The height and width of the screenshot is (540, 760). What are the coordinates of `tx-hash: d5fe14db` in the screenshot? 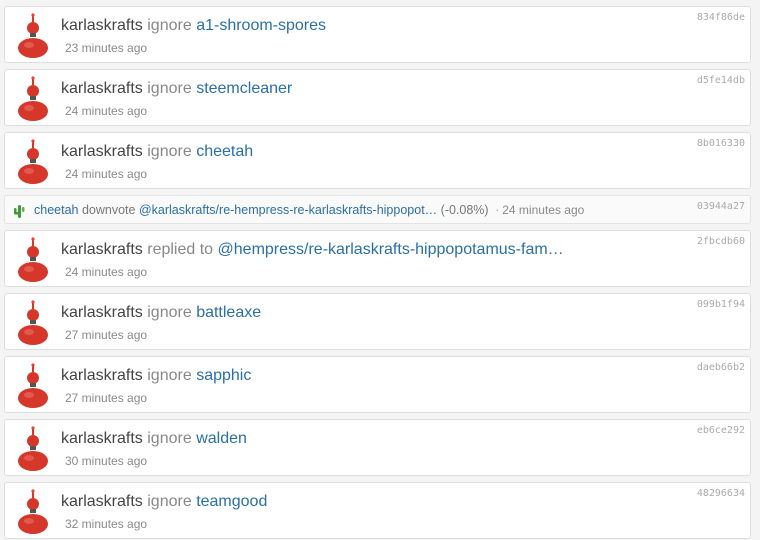 It's located at (720, 80).